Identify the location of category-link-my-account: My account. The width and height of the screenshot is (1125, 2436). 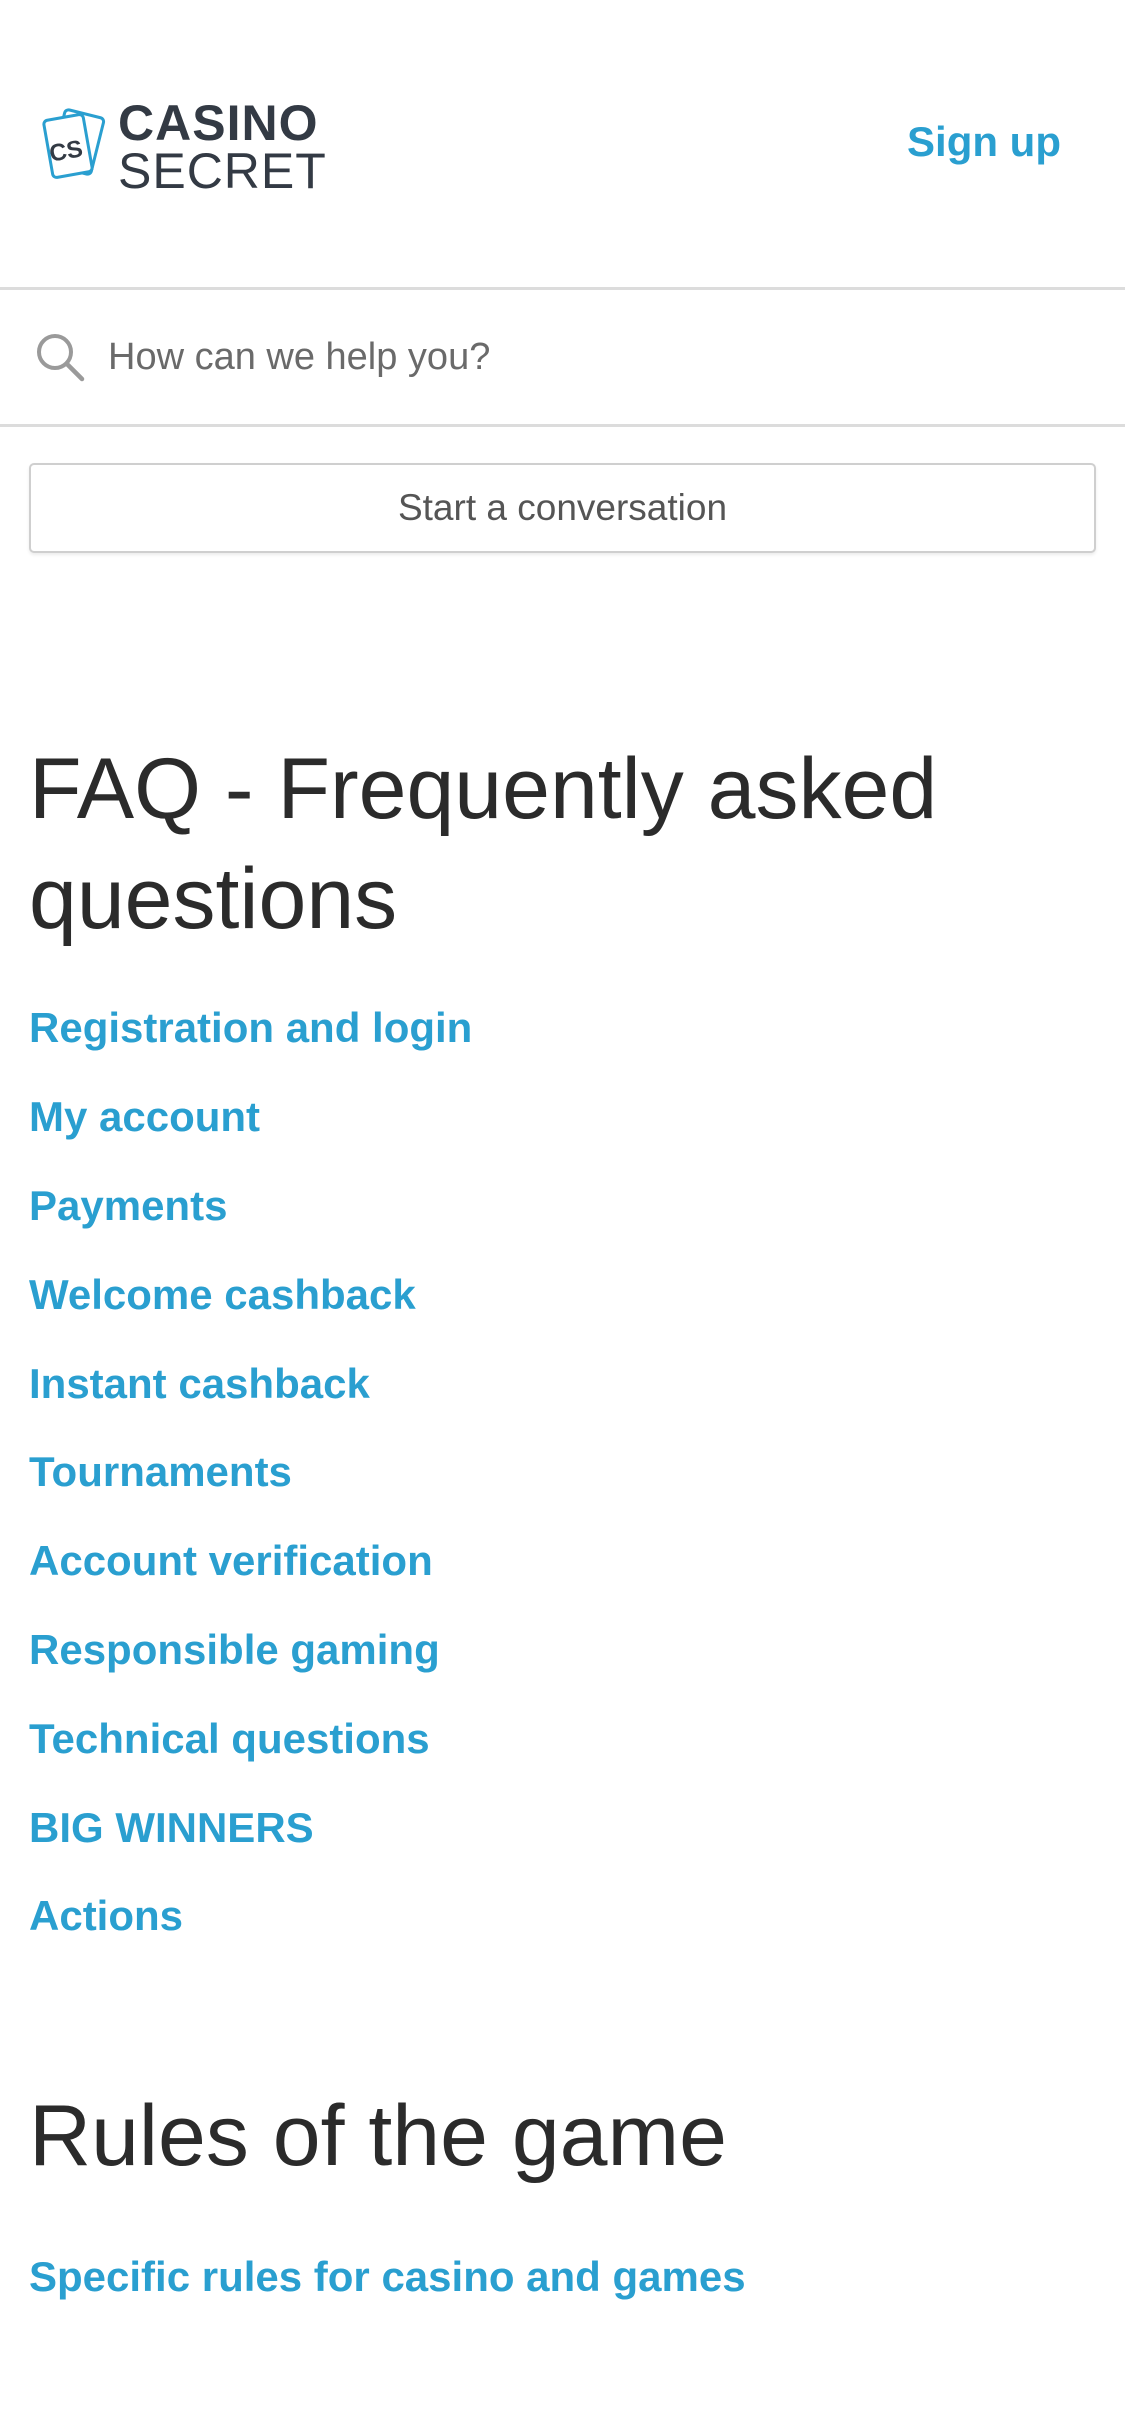
(144, 1117).